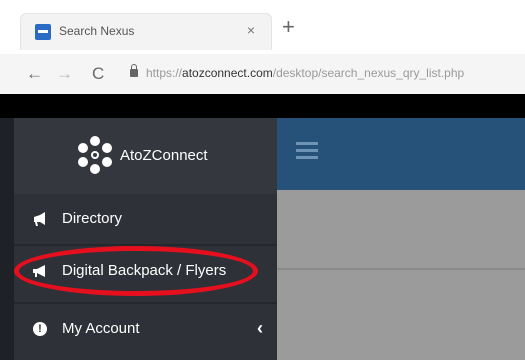 The width and height of the screenshot is (525, 360). I want to click on lock-icon, so click(134, 70).